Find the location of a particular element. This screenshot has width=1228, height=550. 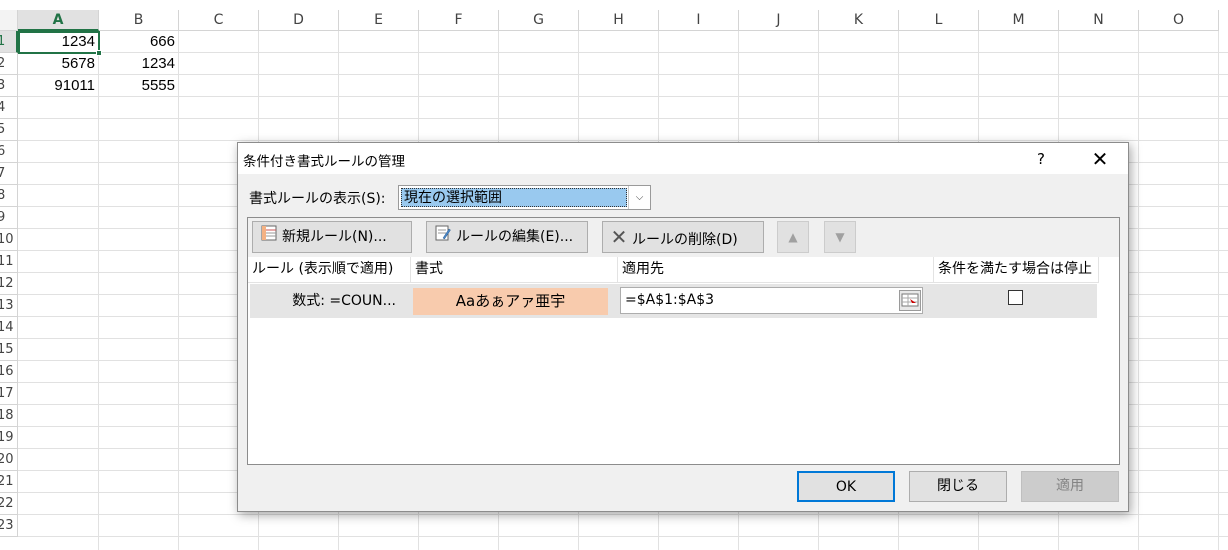

column-header-d: D is located at coordinates (299, 20).